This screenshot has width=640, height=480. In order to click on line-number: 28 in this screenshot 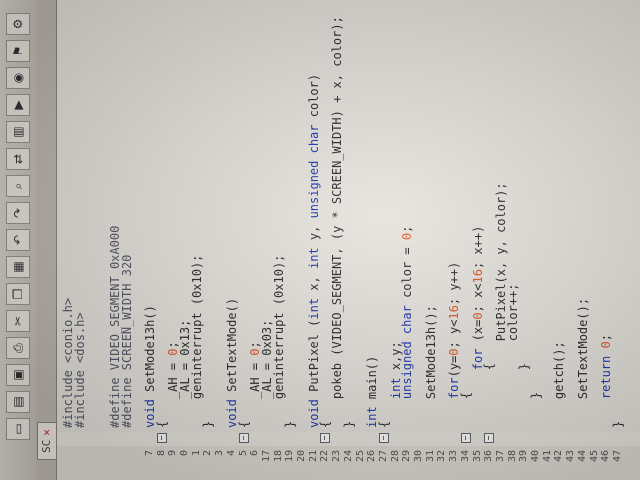, I will do `click(395, 456)`.